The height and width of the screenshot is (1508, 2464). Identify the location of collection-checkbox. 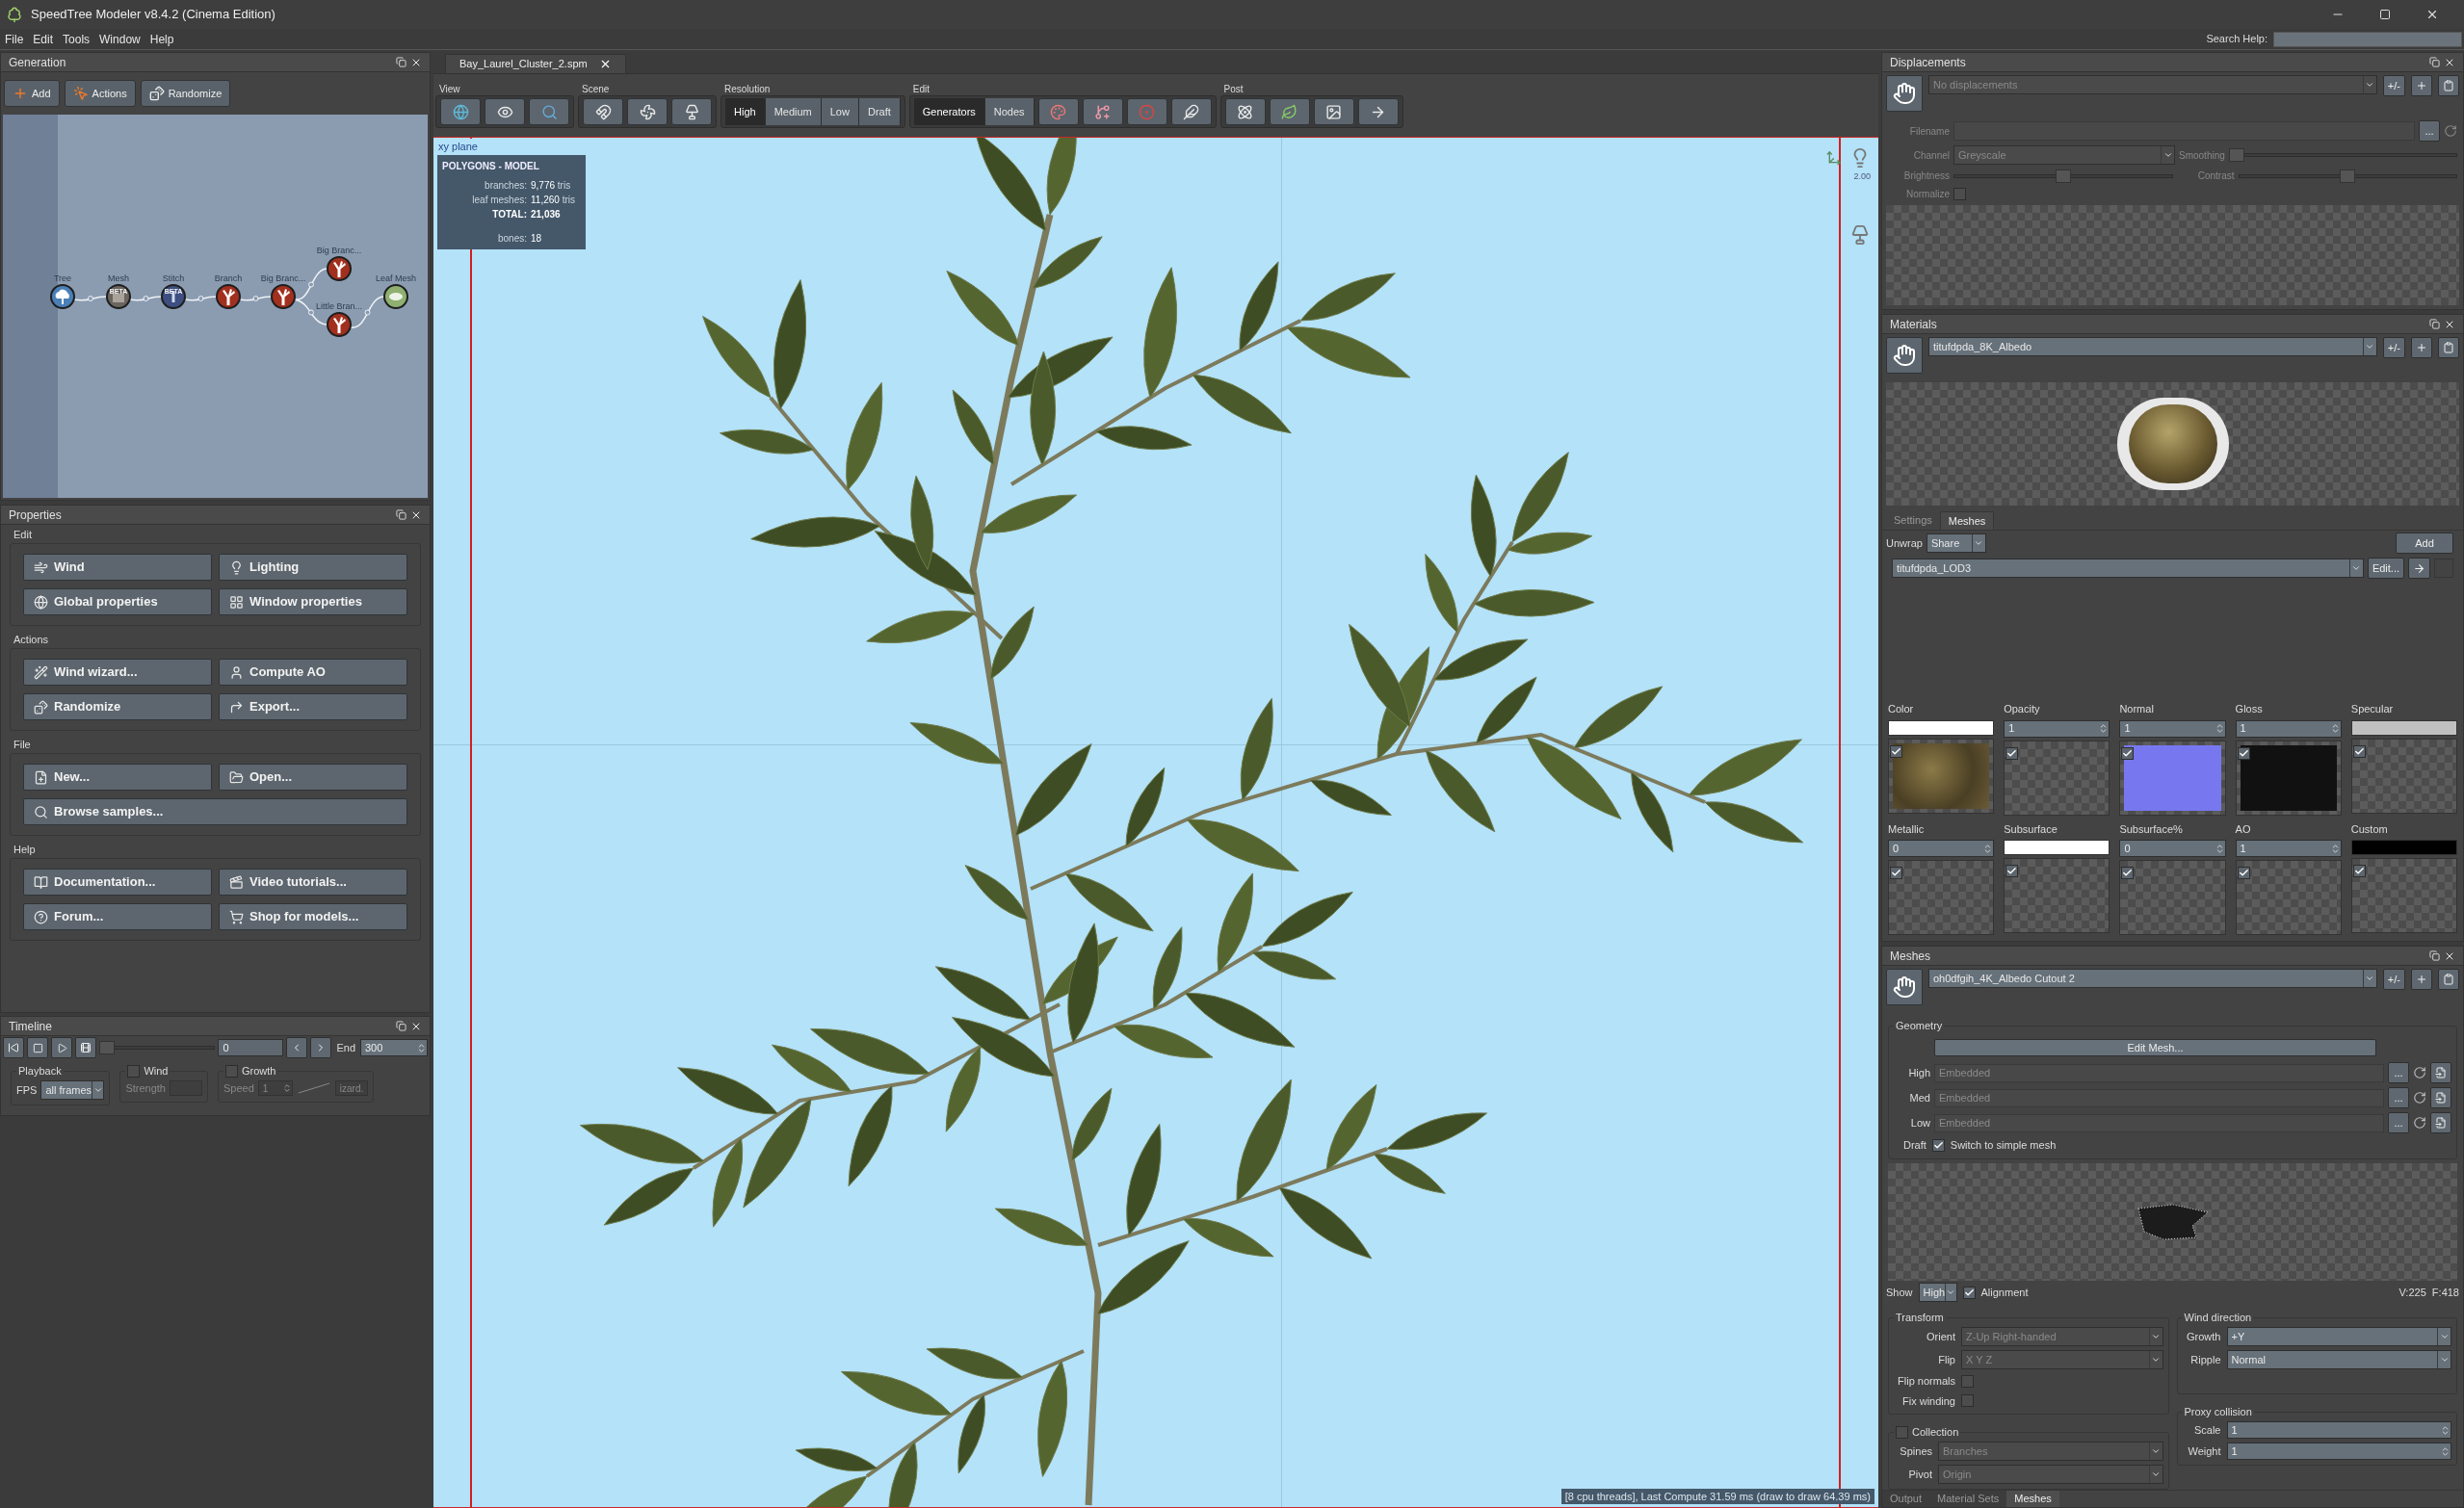
(1902, 1432).